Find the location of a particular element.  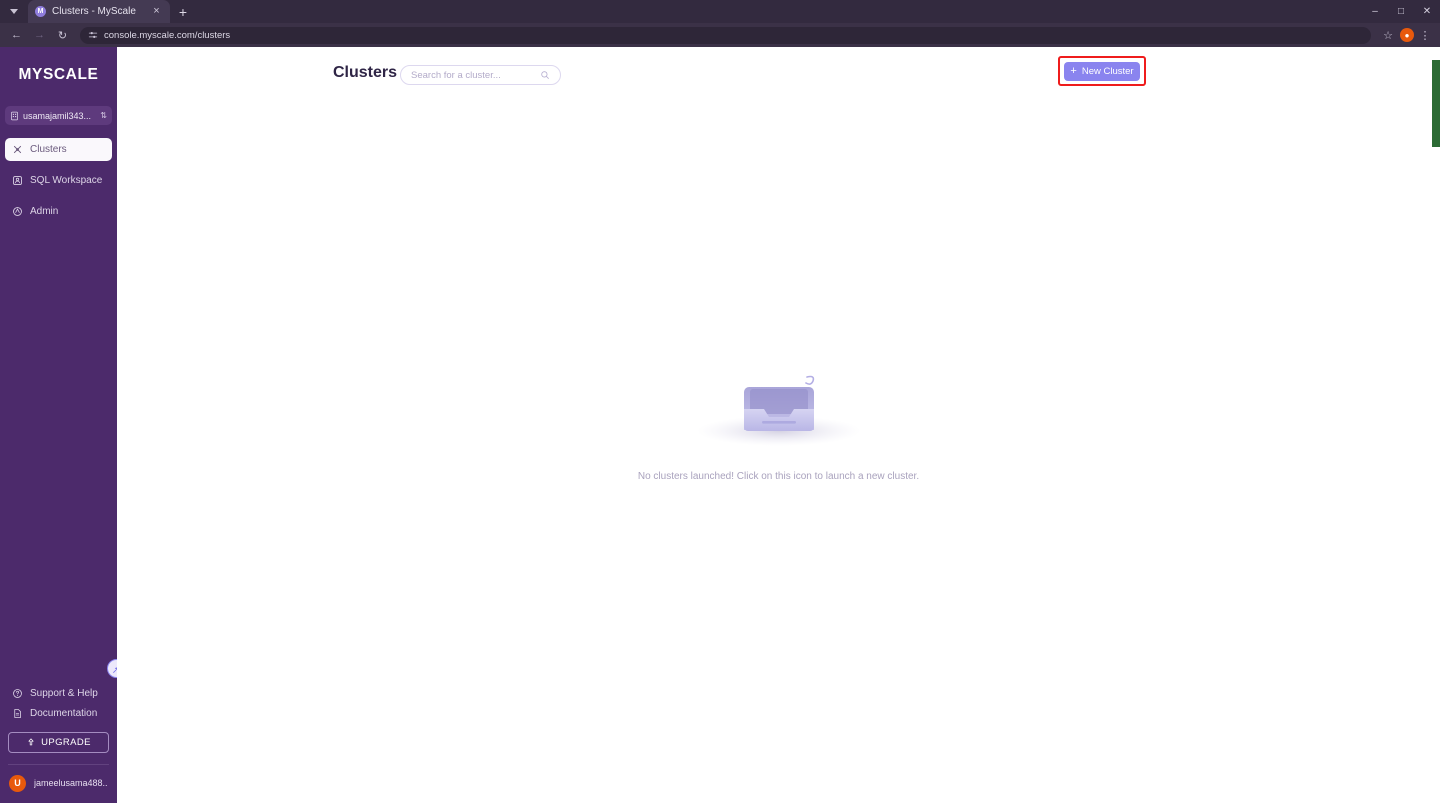

sidebar-item-support: Support & Help is located at coordinates (58, 693).